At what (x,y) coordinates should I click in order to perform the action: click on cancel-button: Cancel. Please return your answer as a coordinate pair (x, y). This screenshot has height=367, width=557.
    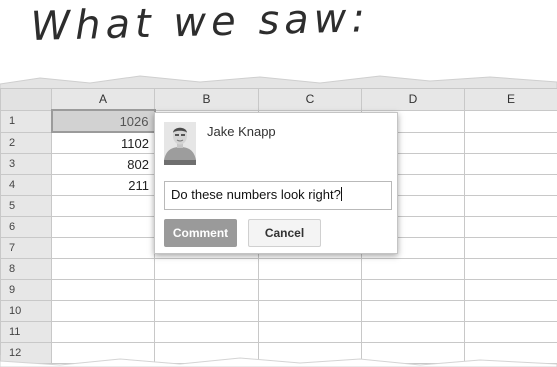
    Looking at the image, I should click on (284, 233).